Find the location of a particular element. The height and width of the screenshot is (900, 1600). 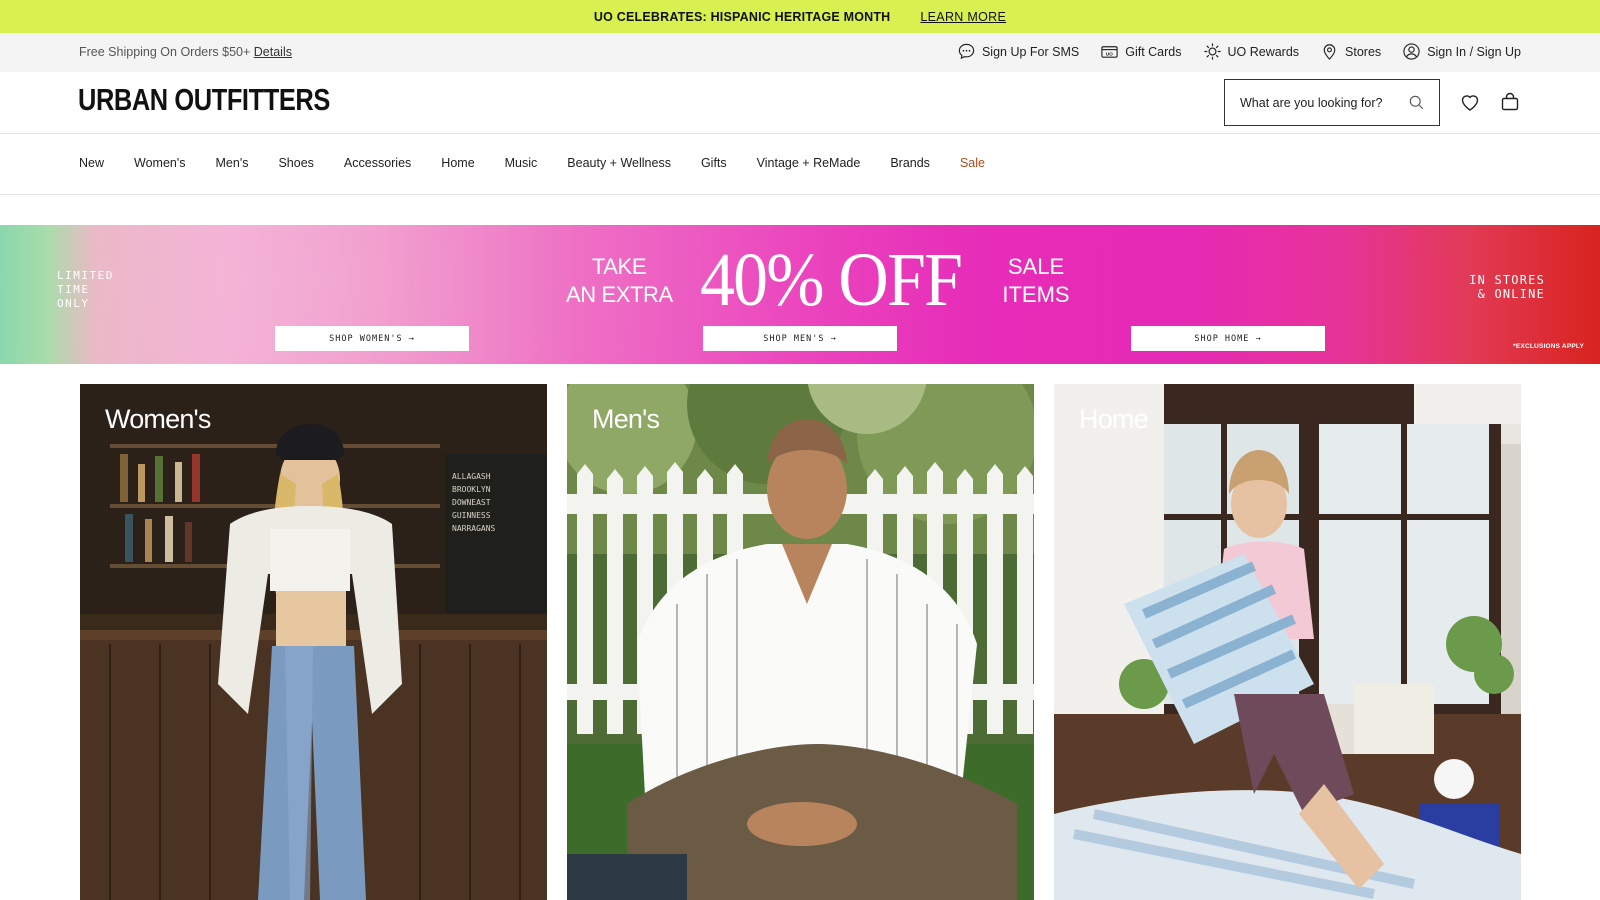

site-logo: URBAN OUTFITTERS is located at coordinates (204, 100).